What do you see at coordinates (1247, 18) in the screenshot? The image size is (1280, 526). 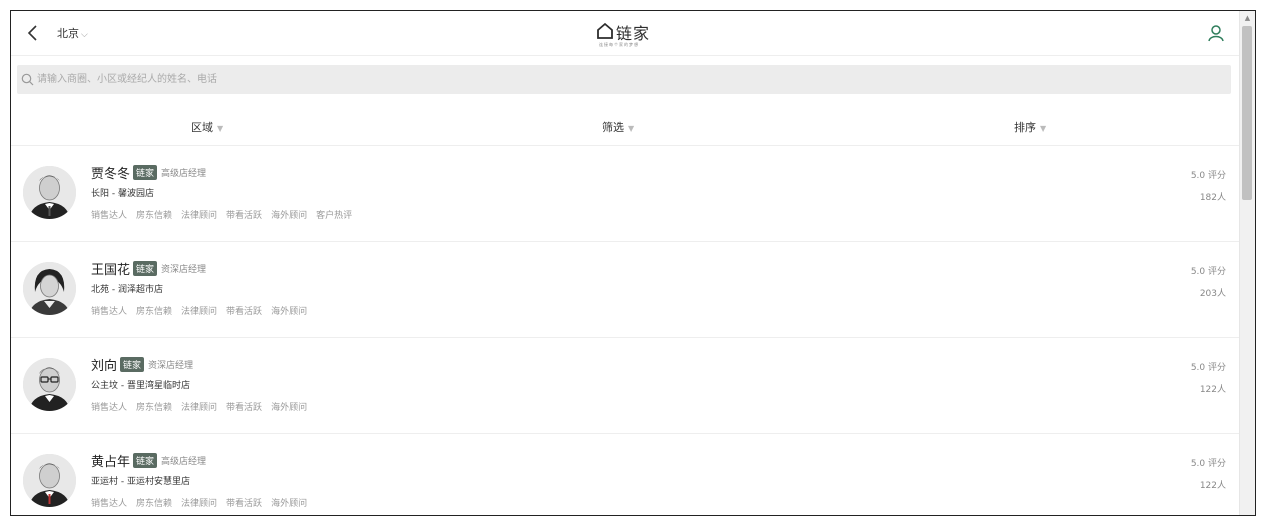 I see `scroll-up-arrow-icon: ▲` at bounding box center [1247, 18].